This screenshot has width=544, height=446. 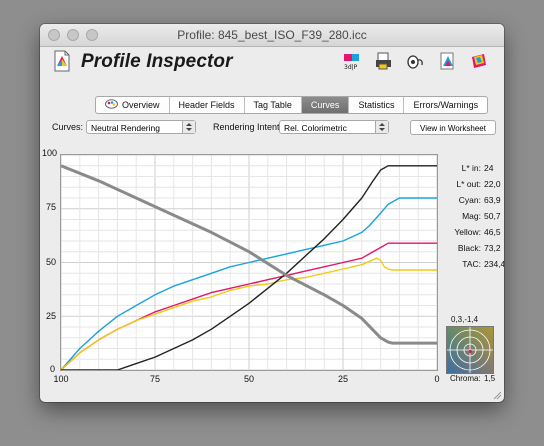 What do you see at coordinates (494, 264) in the screenshot?
I see `readout-value: 234,4` at bounding box center [494, 264].